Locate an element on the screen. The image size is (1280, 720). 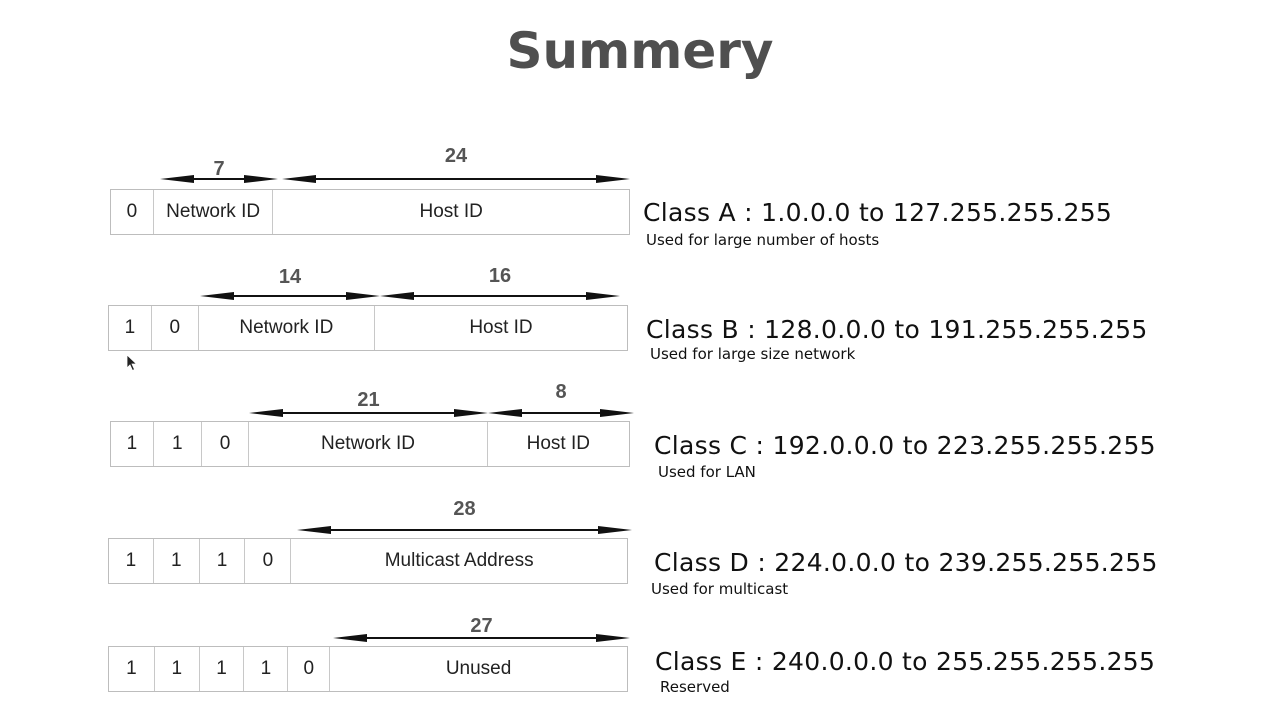
class-range-text: Class E : 240.0.0.0 to 255.255.255.255 is located at coordinates (905, 661).